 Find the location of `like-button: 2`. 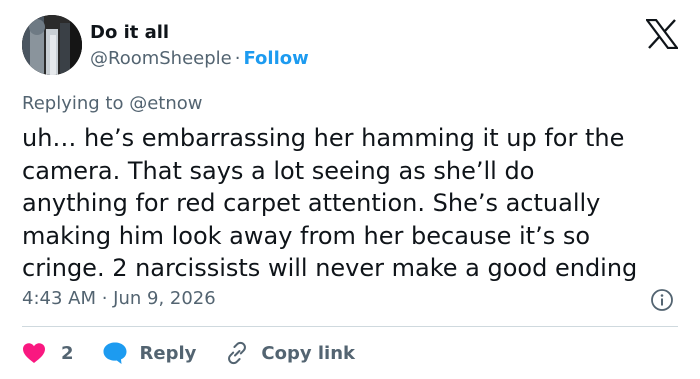

like-button: 2 is located at coordinates (62, 353).